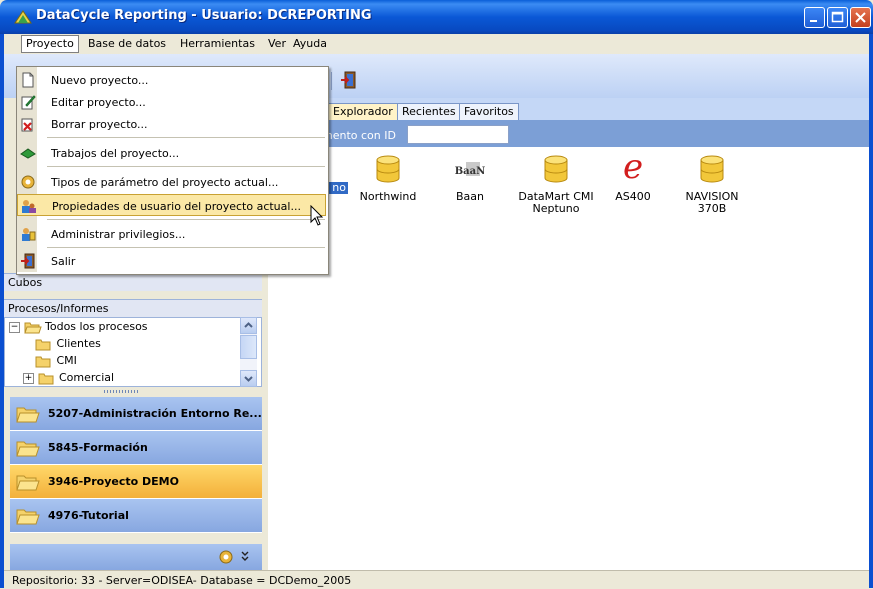 The height and width of the screenshot is (589, 873). Describe the element at coordinates (871, 311) in the screenshot. I see `window-frame-right` at that location.